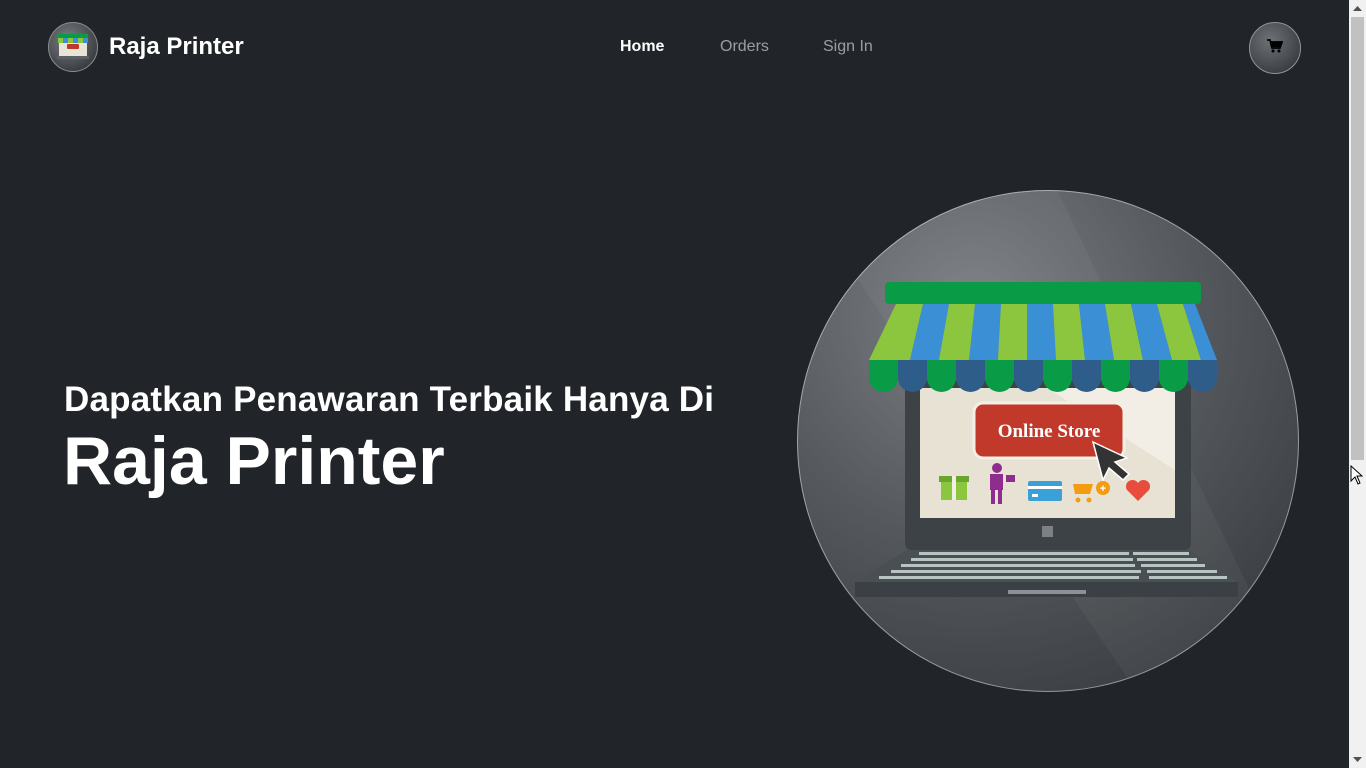  What do you see at coordinates (1357, 238) in the screenshot?
I see `scrollbar-thumb` at bounding box center [1357, 238].